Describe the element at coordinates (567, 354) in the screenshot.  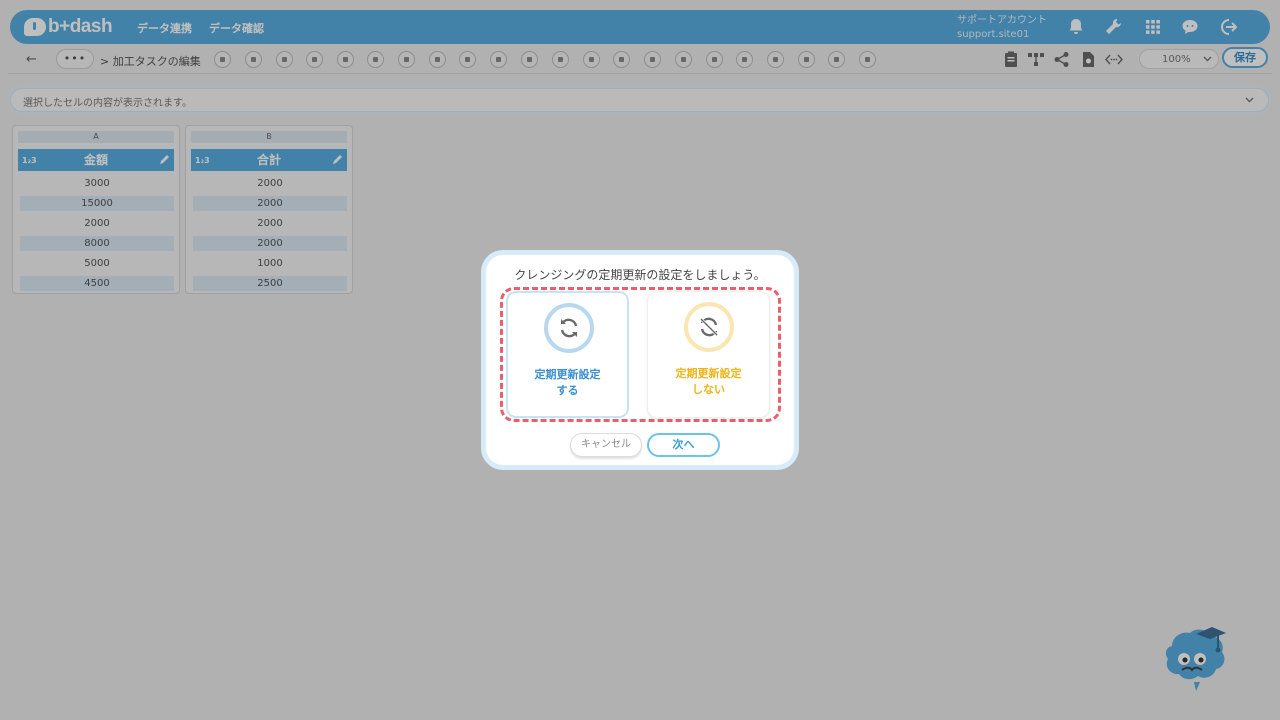
I see `option-enable-refresh: 定期更新設定 する` at that location.